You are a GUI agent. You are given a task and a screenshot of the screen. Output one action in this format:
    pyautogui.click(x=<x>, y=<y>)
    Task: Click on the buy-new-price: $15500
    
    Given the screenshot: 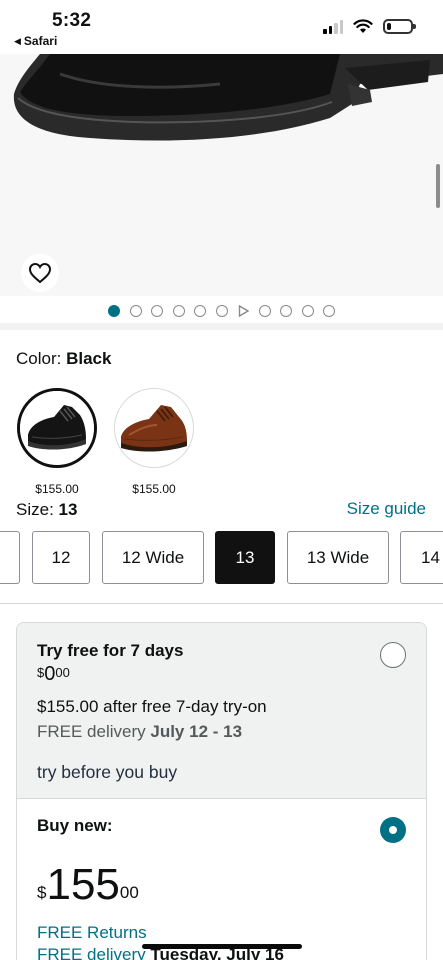 What is the action you would take?
    pyautogui.click(x=88, y=885)
    